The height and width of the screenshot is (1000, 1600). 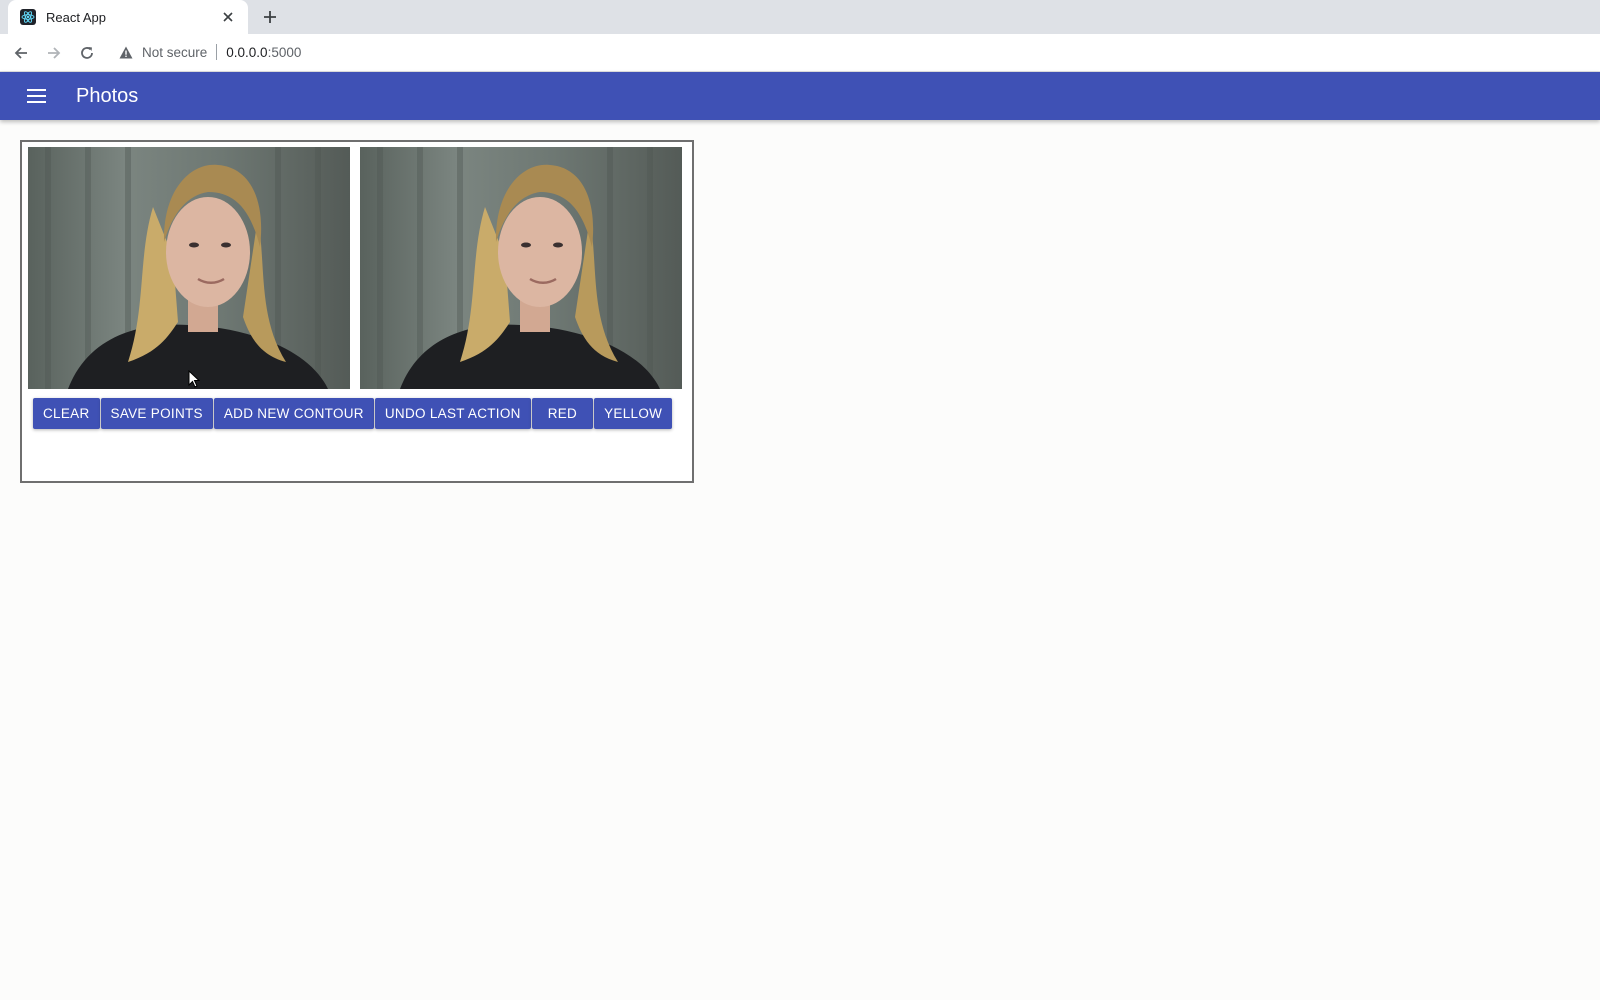 What do you see at coordinates (175, 52) in the screenshot?
I see `security-label: Not secure` at bounding box center [175, 52].